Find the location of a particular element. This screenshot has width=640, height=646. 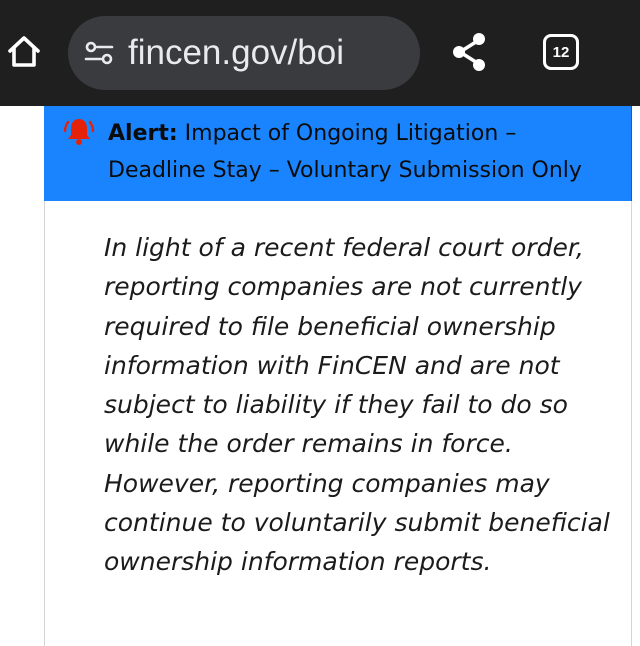

tab-count: 12 is located at coordinates (561, 52).